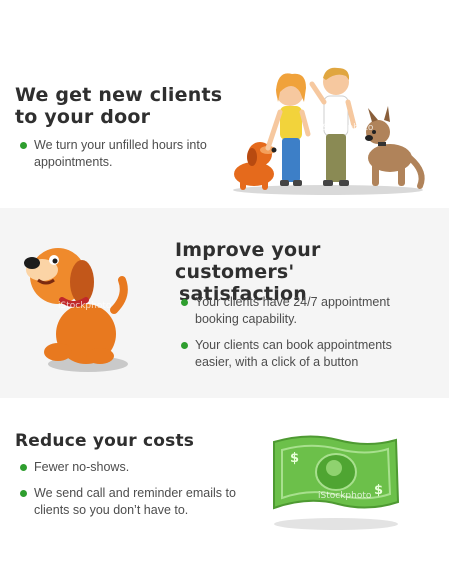 The width and height of the screenshot is (449, 565). I want to click on sitting-dog-illustration: iStockphoto, so click(76, 310).